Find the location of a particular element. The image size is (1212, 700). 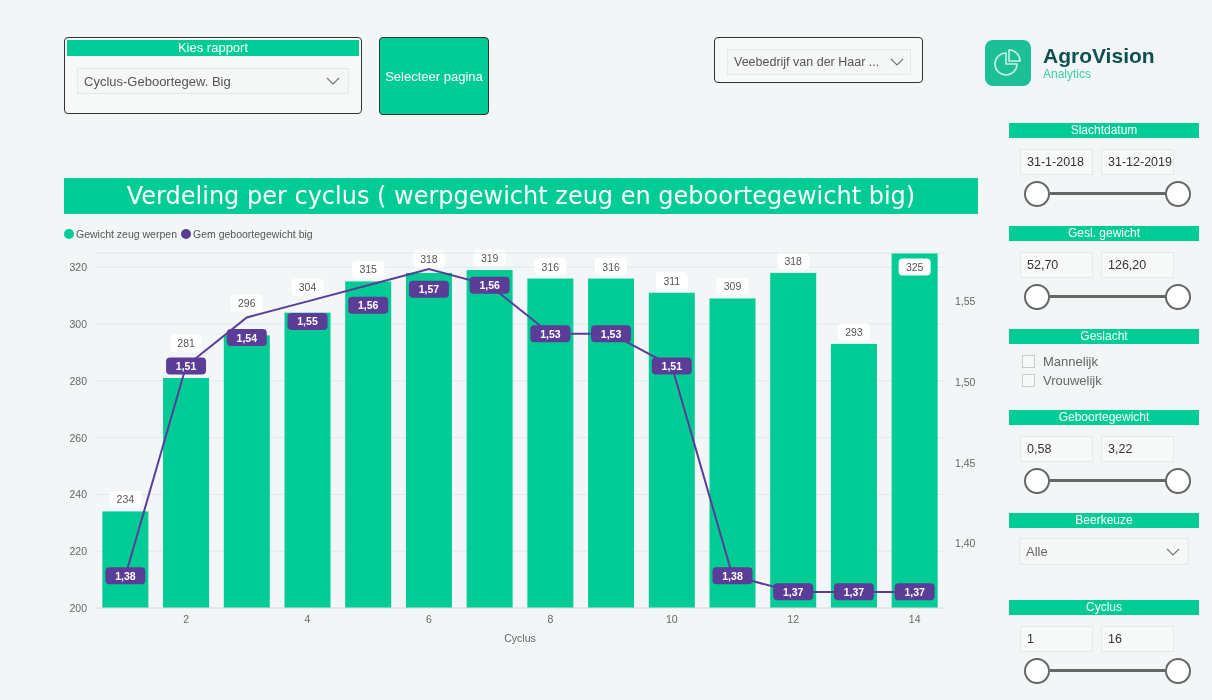

option-label: Vrouwelijk is located at coordinates (1072, 380).